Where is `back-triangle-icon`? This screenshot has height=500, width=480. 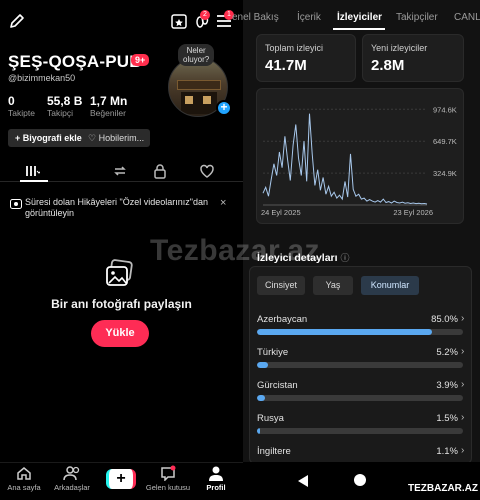 back-triangle-icon is located at coordinates (303, 481).